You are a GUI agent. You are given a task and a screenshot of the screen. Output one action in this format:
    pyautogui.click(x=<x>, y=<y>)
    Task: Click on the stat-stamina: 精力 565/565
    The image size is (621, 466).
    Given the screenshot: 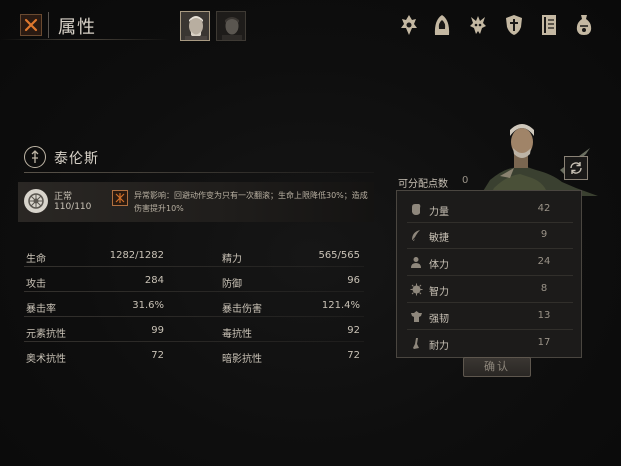 What is the action you would take?
    pyautogui.click(x=291, y=260)
    